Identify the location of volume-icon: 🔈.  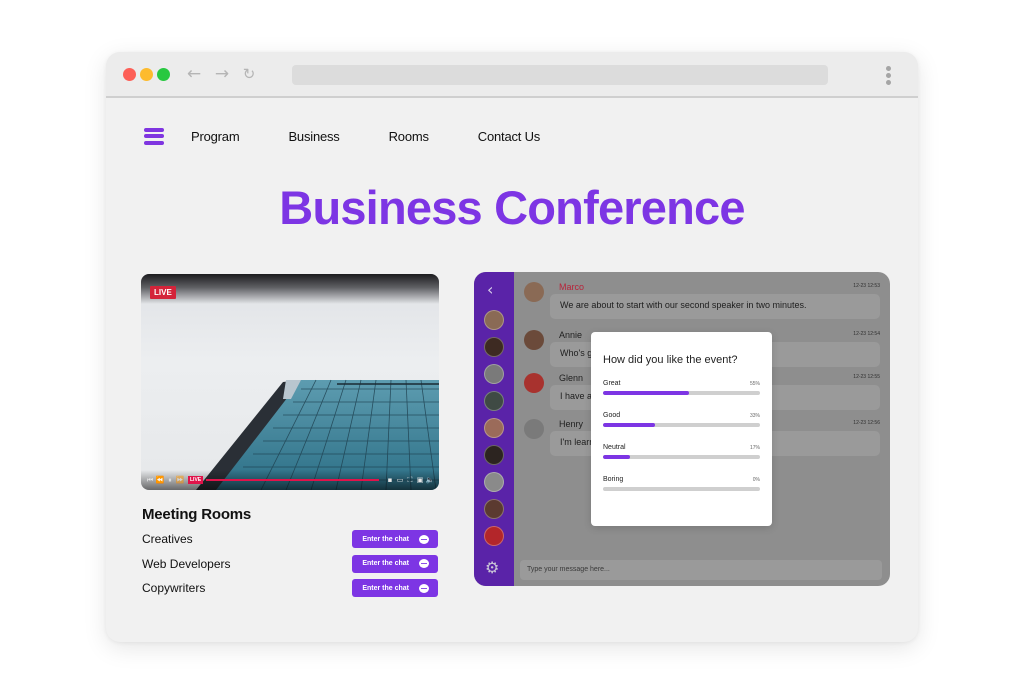
(430, 480).